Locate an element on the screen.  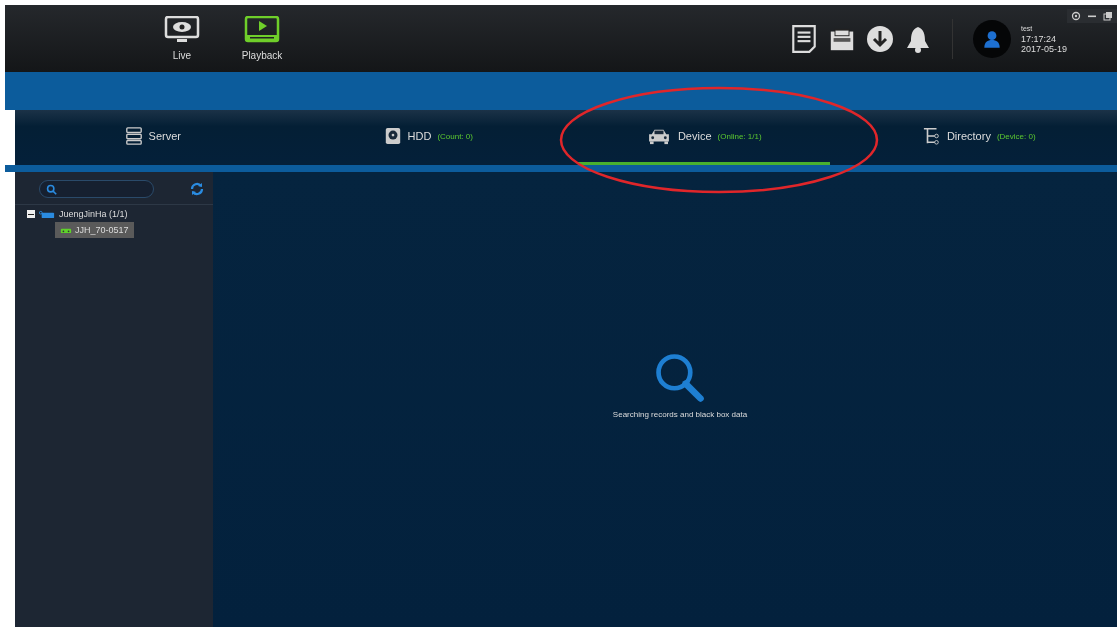
refresh-icon is located at coordinates (197, 189).